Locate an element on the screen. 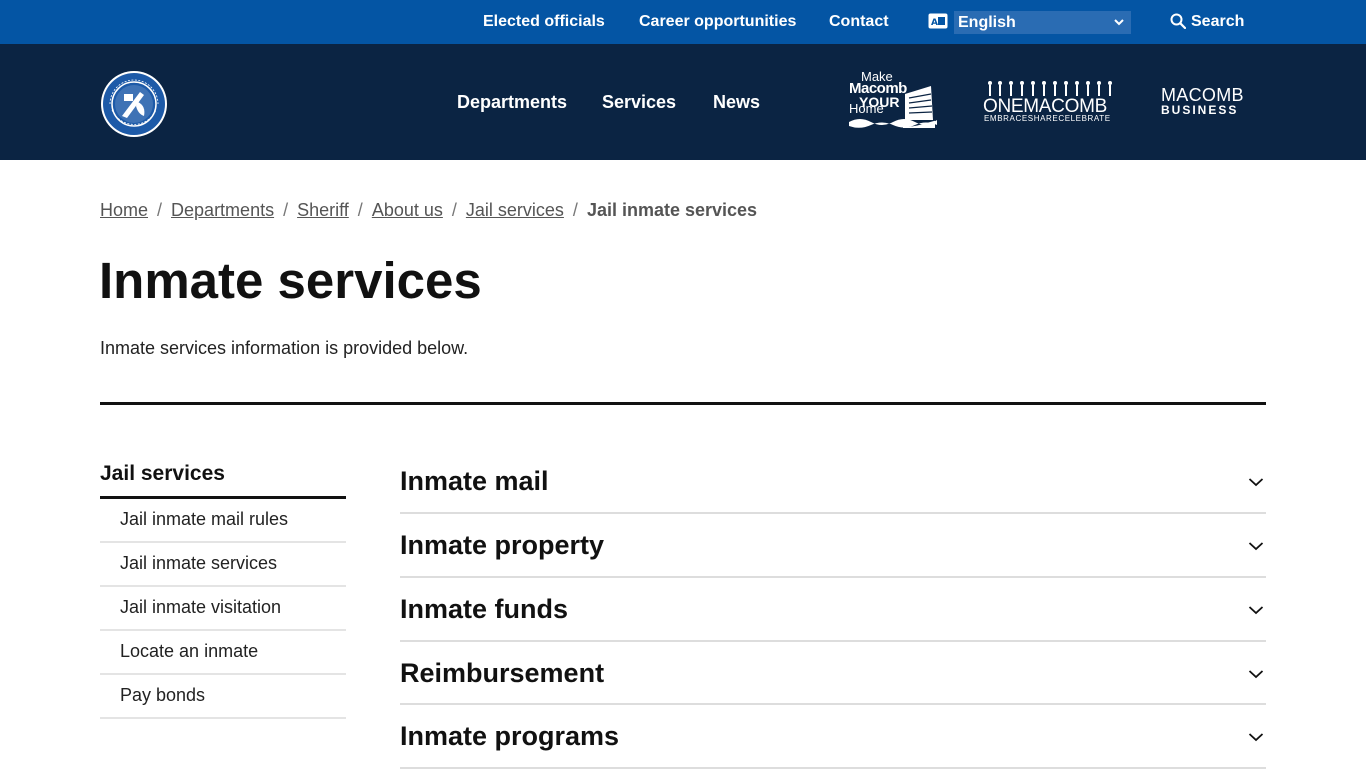  breadcrumb-current: Jail inmate services is located at coordinates (672, 210).